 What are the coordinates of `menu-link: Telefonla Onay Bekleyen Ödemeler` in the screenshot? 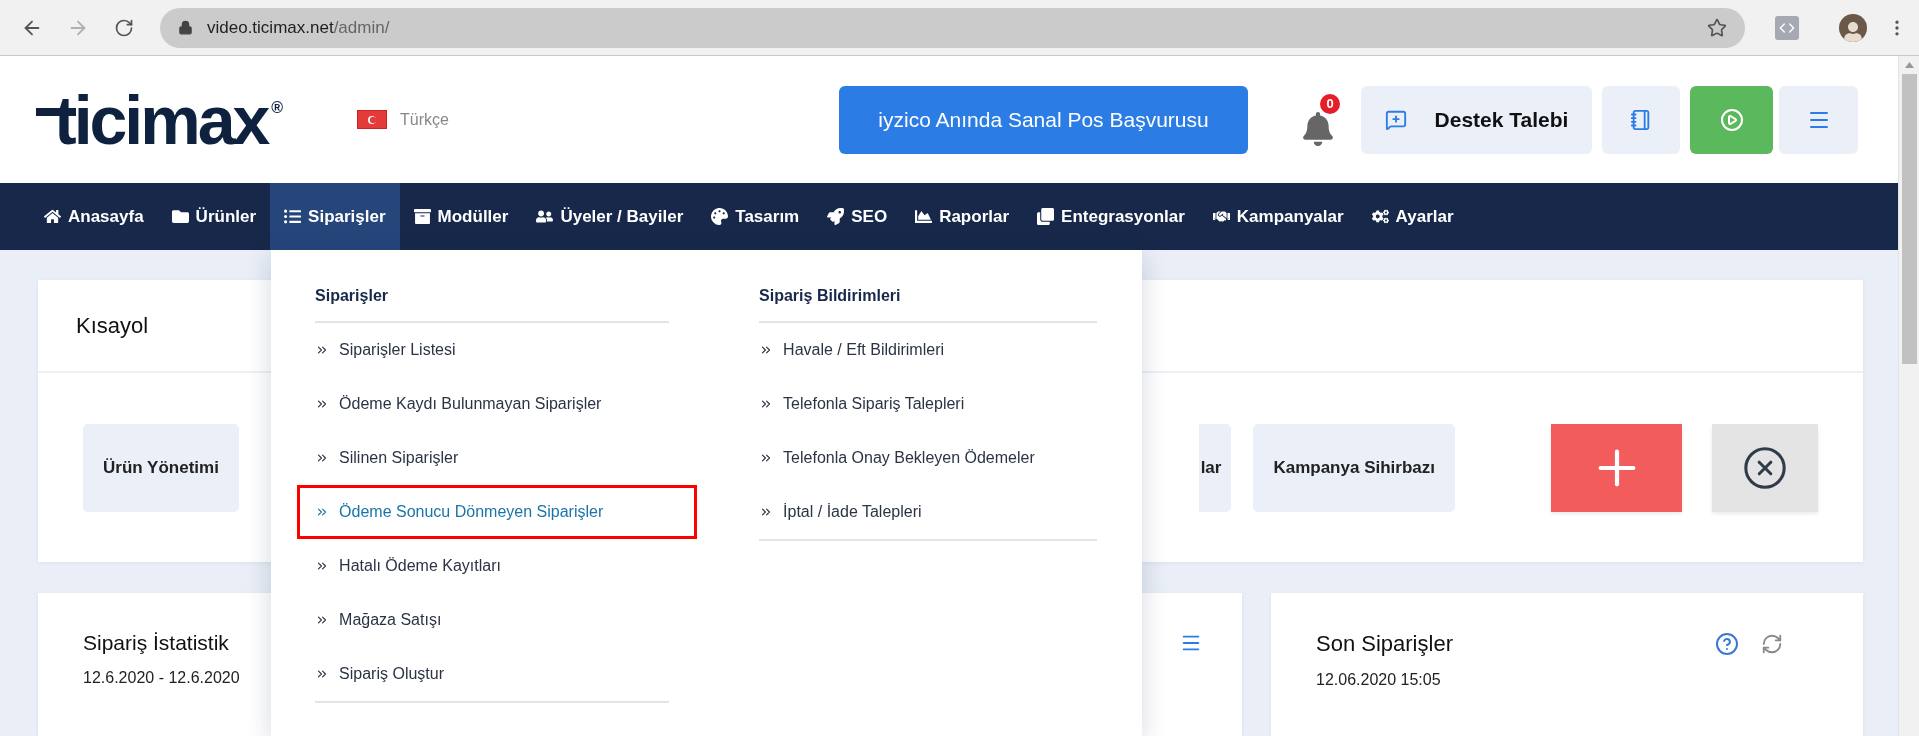 It's located at (928, 458).